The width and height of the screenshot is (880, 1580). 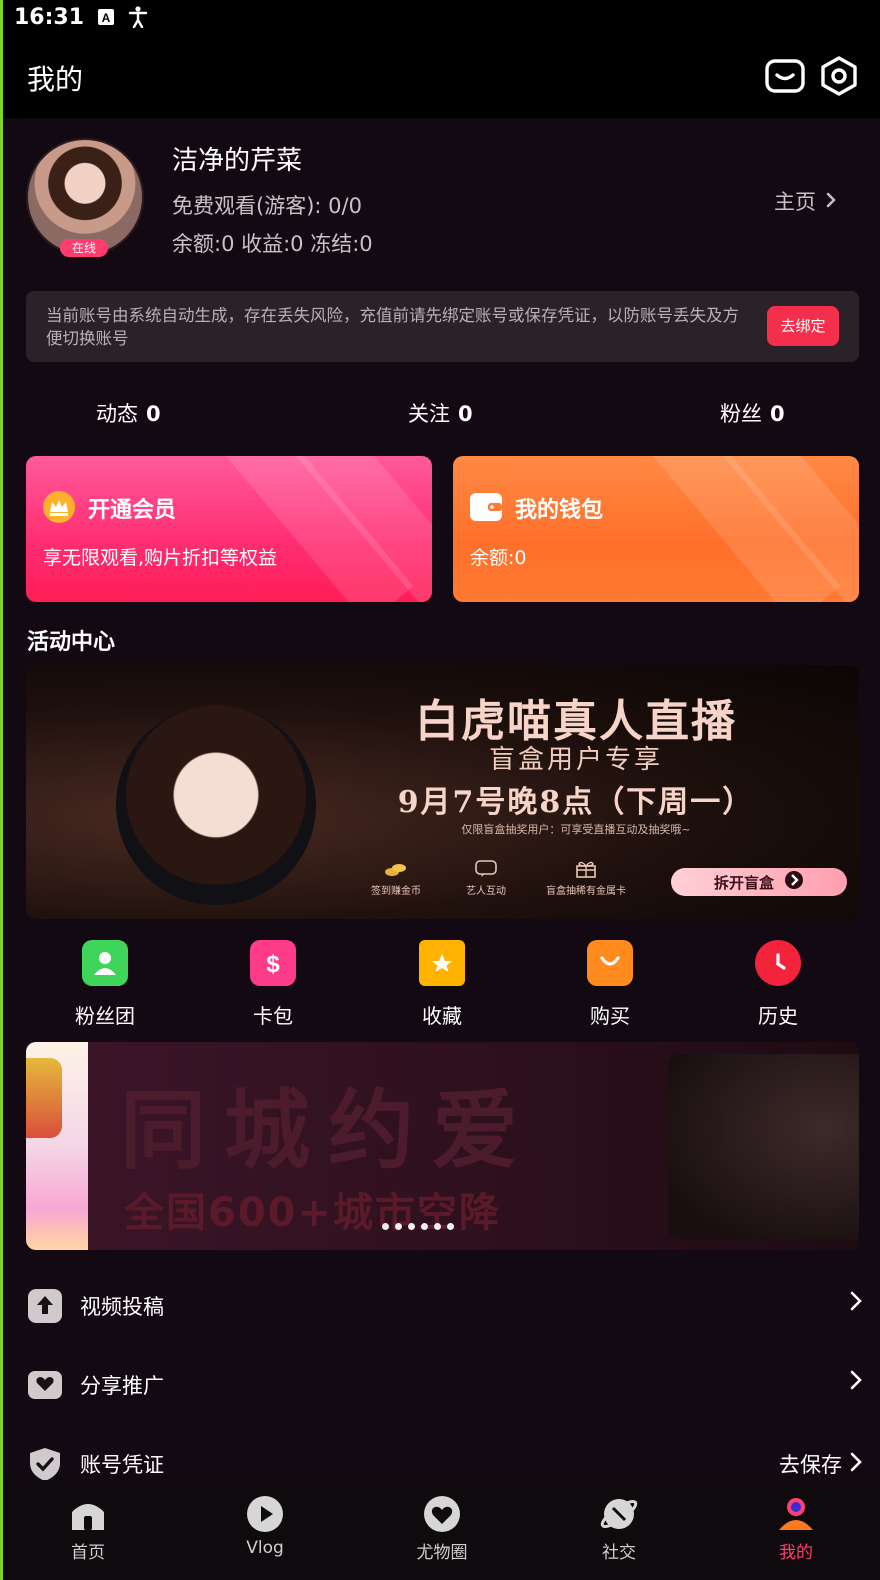 I want to click on banner-subtitle: 盲盒用户专享, so click(x=575, y=760).